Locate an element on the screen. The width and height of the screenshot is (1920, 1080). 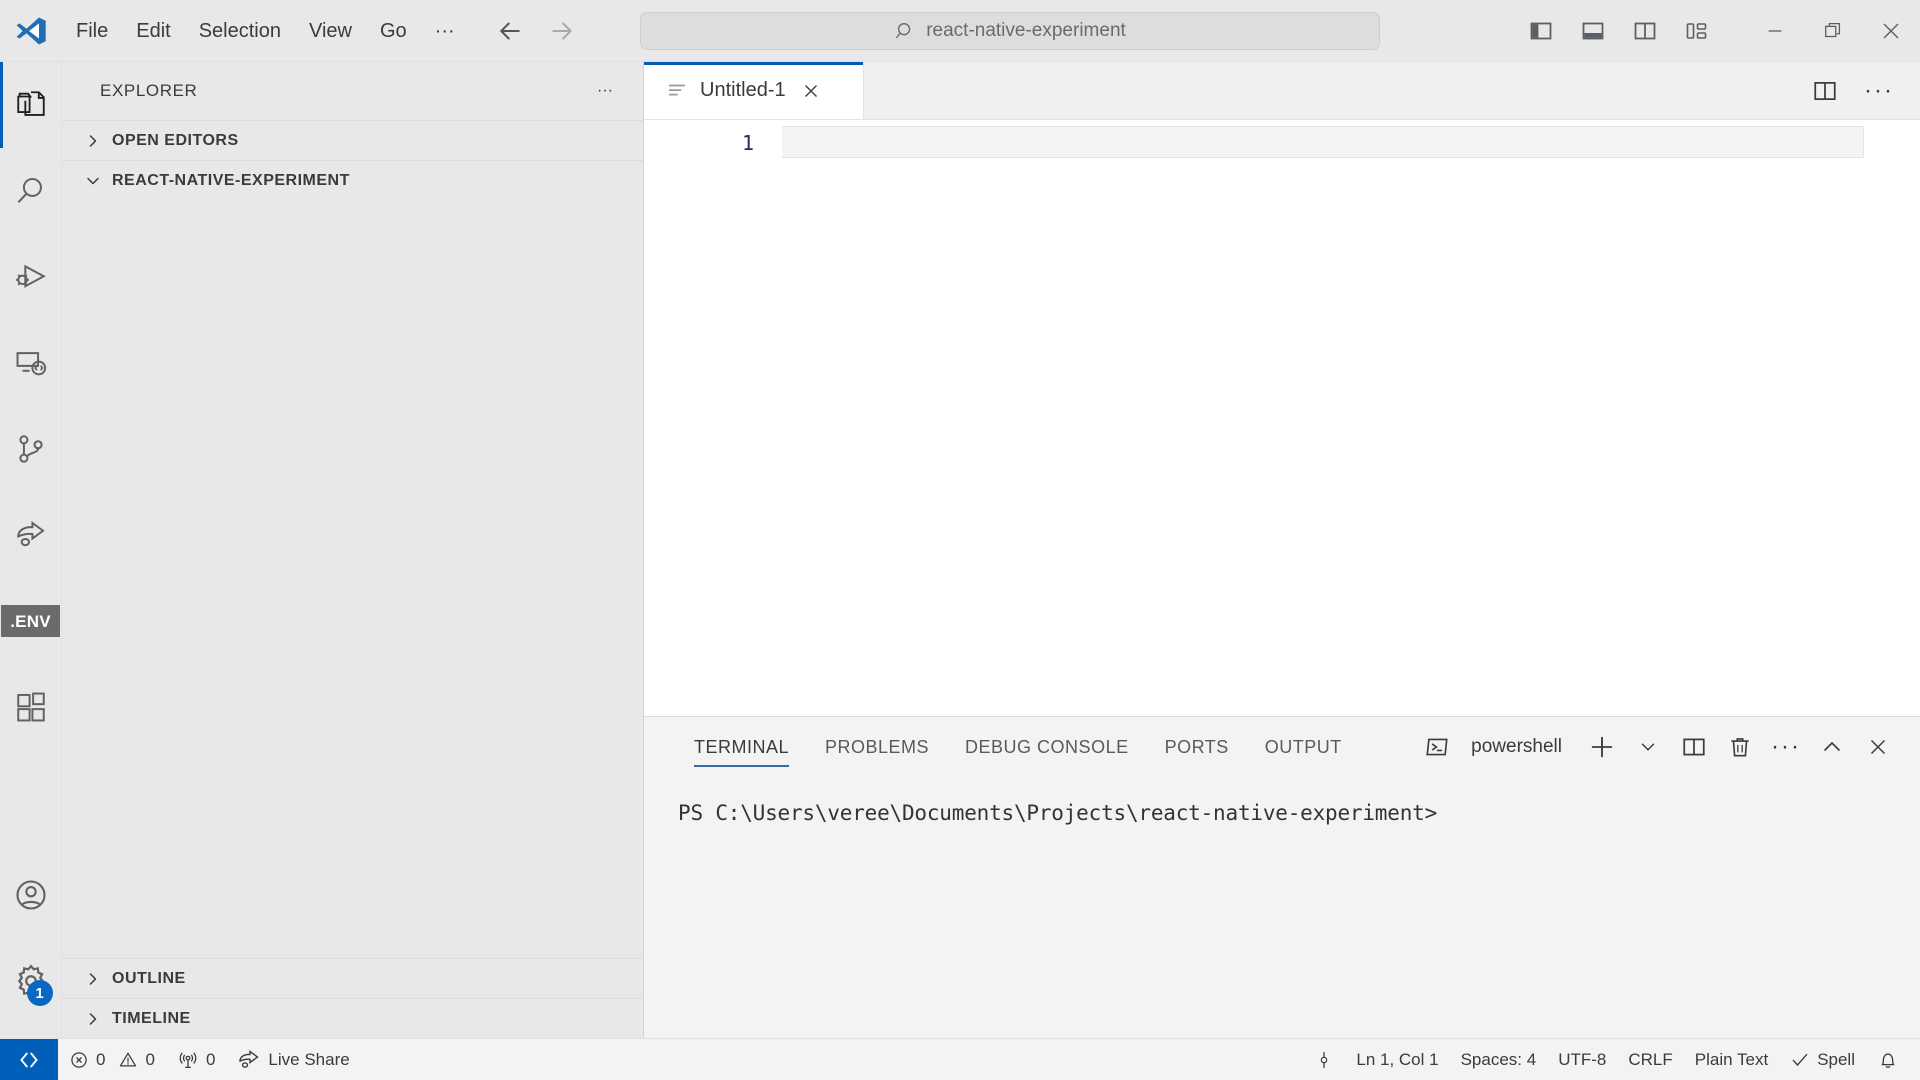
tab-label: Untitled-1 is located at coordinates (743, 90).